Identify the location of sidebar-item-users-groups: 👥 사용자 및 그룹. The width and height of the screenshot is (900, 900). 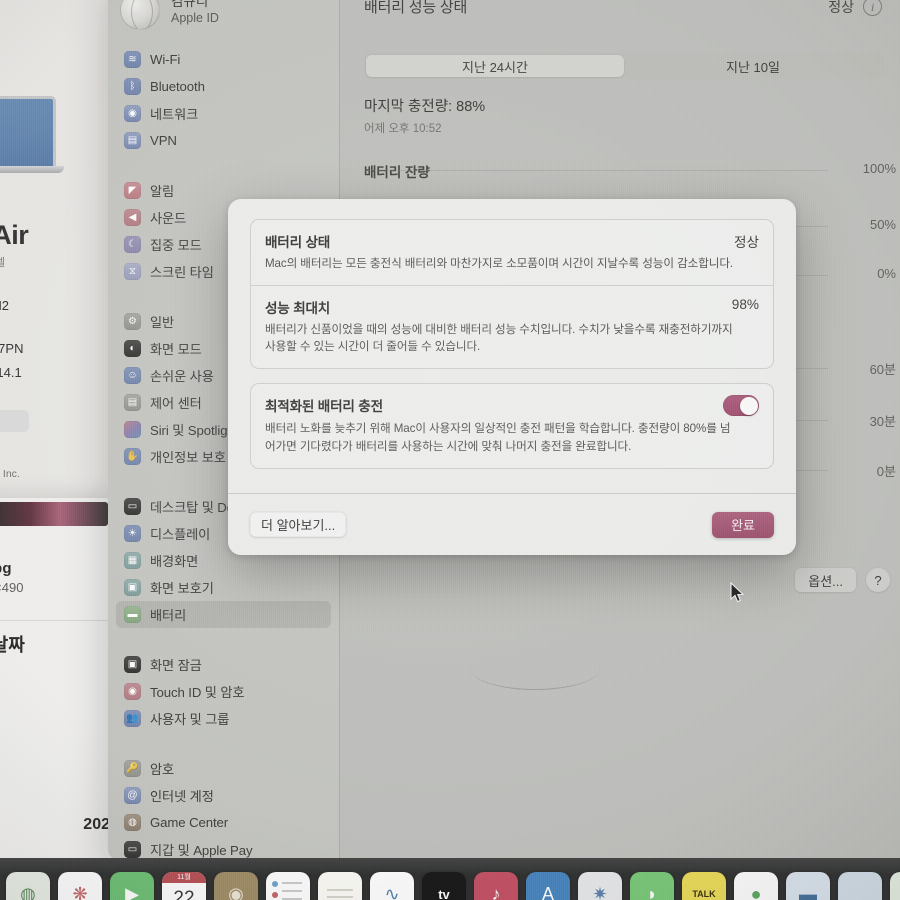
(223, 718).